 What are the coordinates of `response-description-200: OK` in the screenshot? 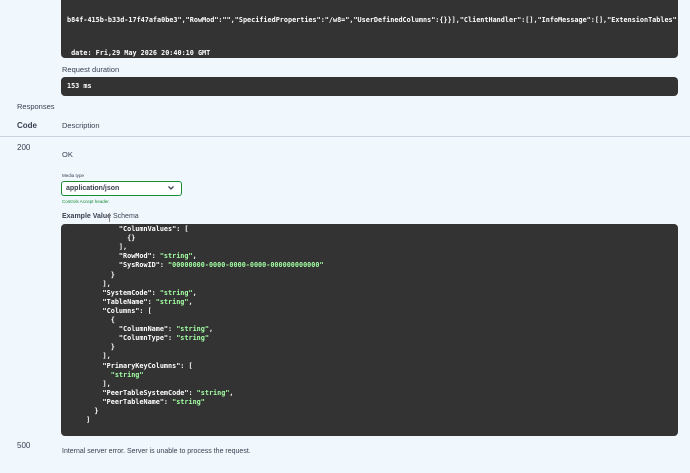 It's located at (67, 154).